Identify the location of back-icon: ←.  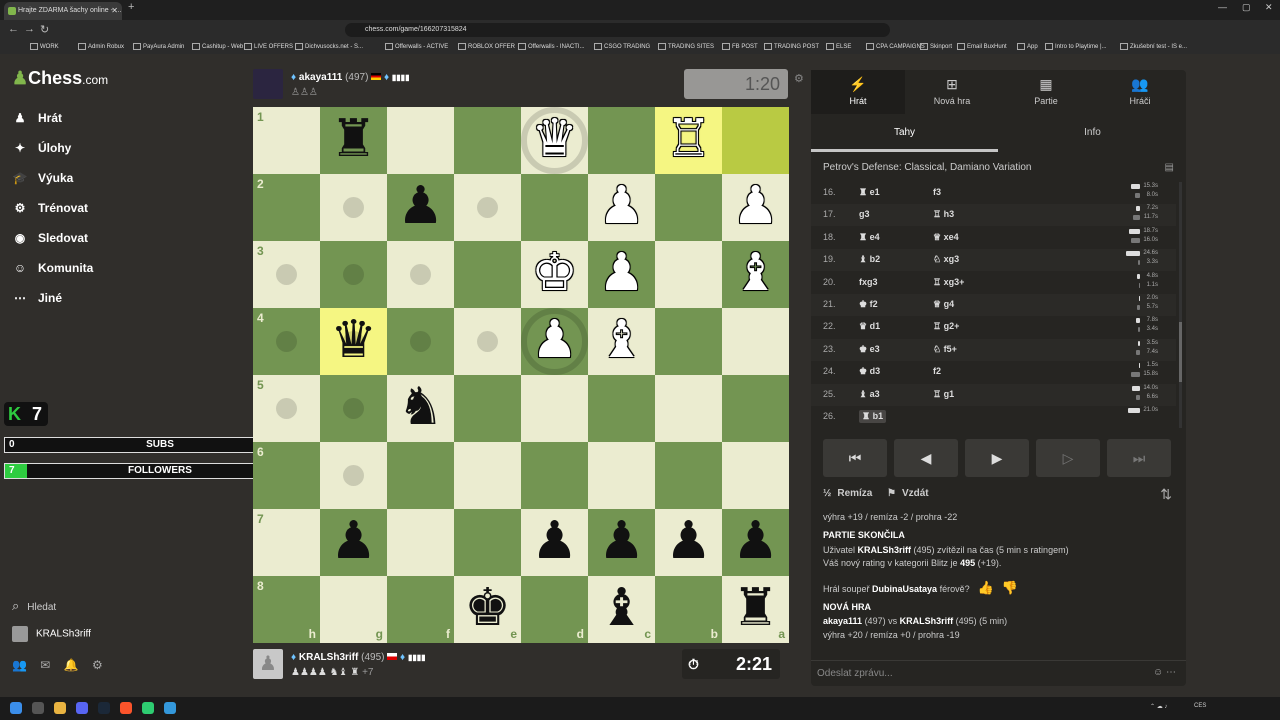
(13, 29).